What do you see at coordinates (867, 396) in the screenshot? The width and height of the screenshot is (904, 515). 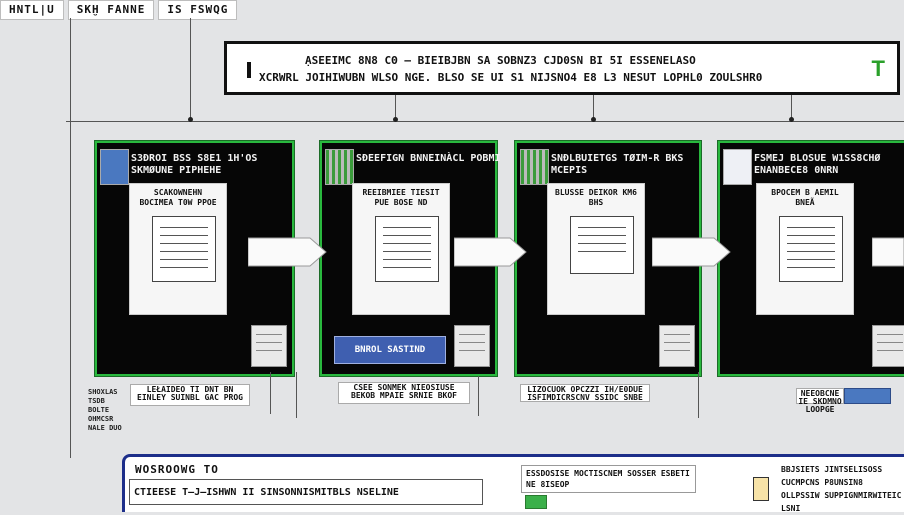 I see `status-bar` at bounding box center [867, 396].